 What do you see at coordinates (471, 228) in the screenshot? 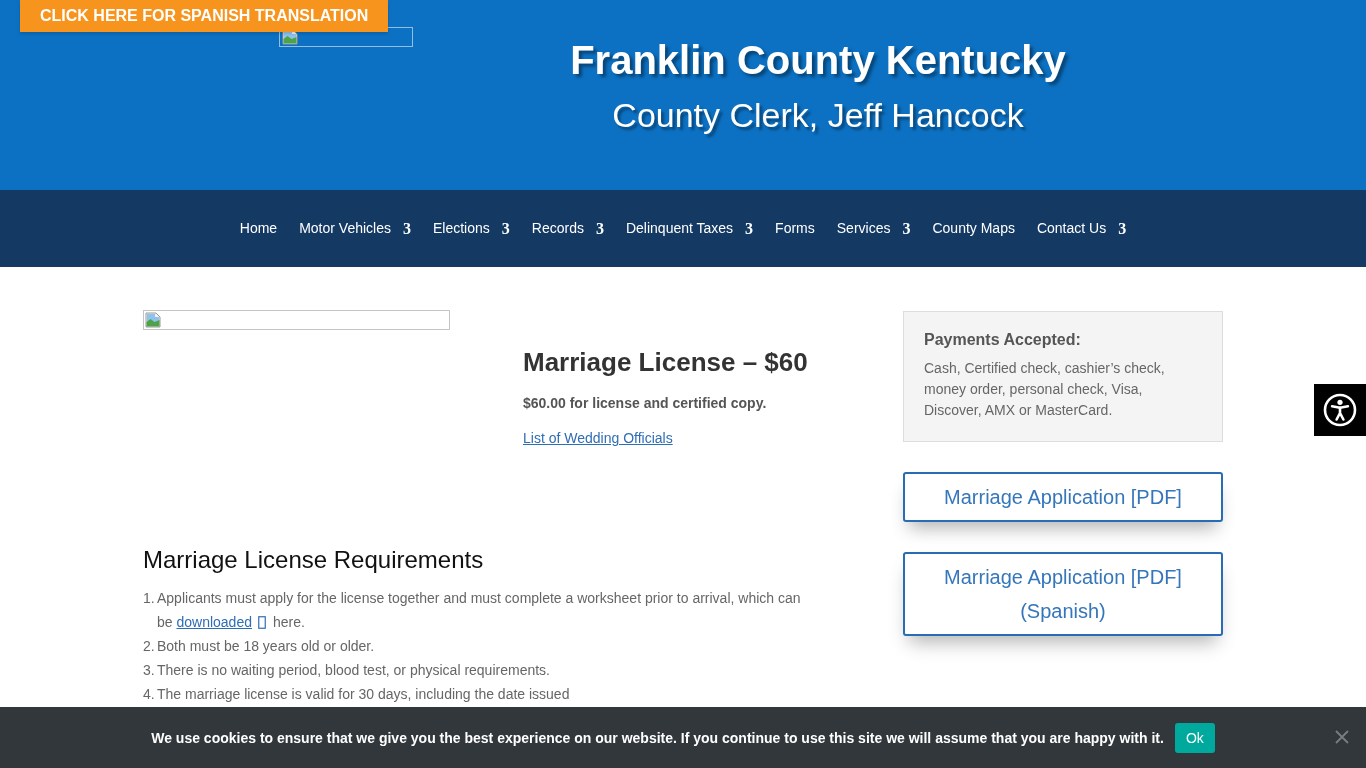
I see `nav-link: Elections 3` at bounding box center [471, 228].